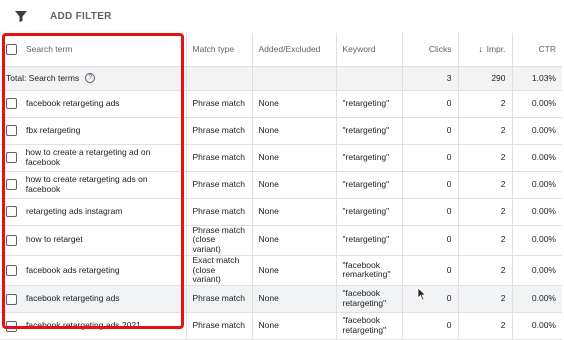  I want to click on total-row: Total: Search terms ? 3 290 1.03%, so click(281, 78).